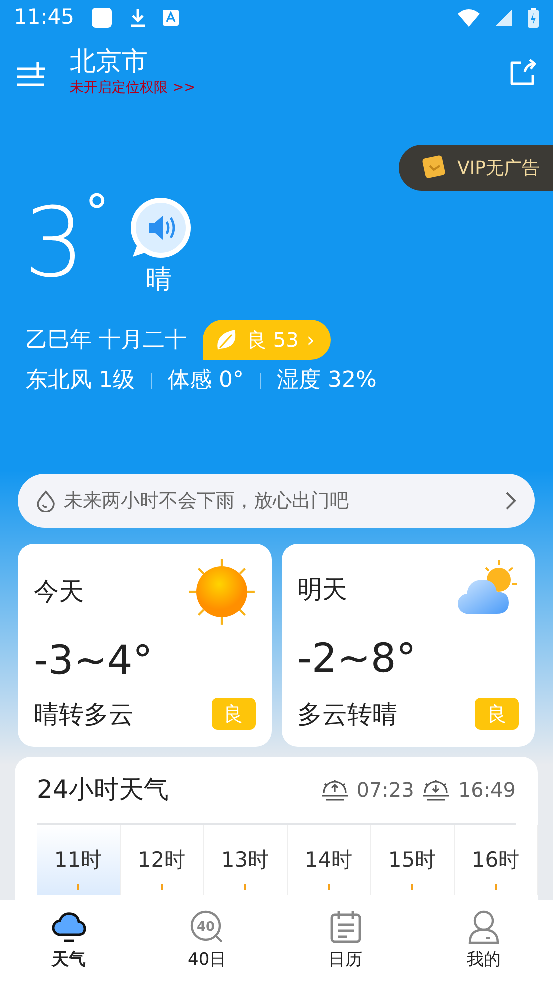 This screenshot has height=984, width=553. I want to click on chevron-right-icon, so click(511, 501).